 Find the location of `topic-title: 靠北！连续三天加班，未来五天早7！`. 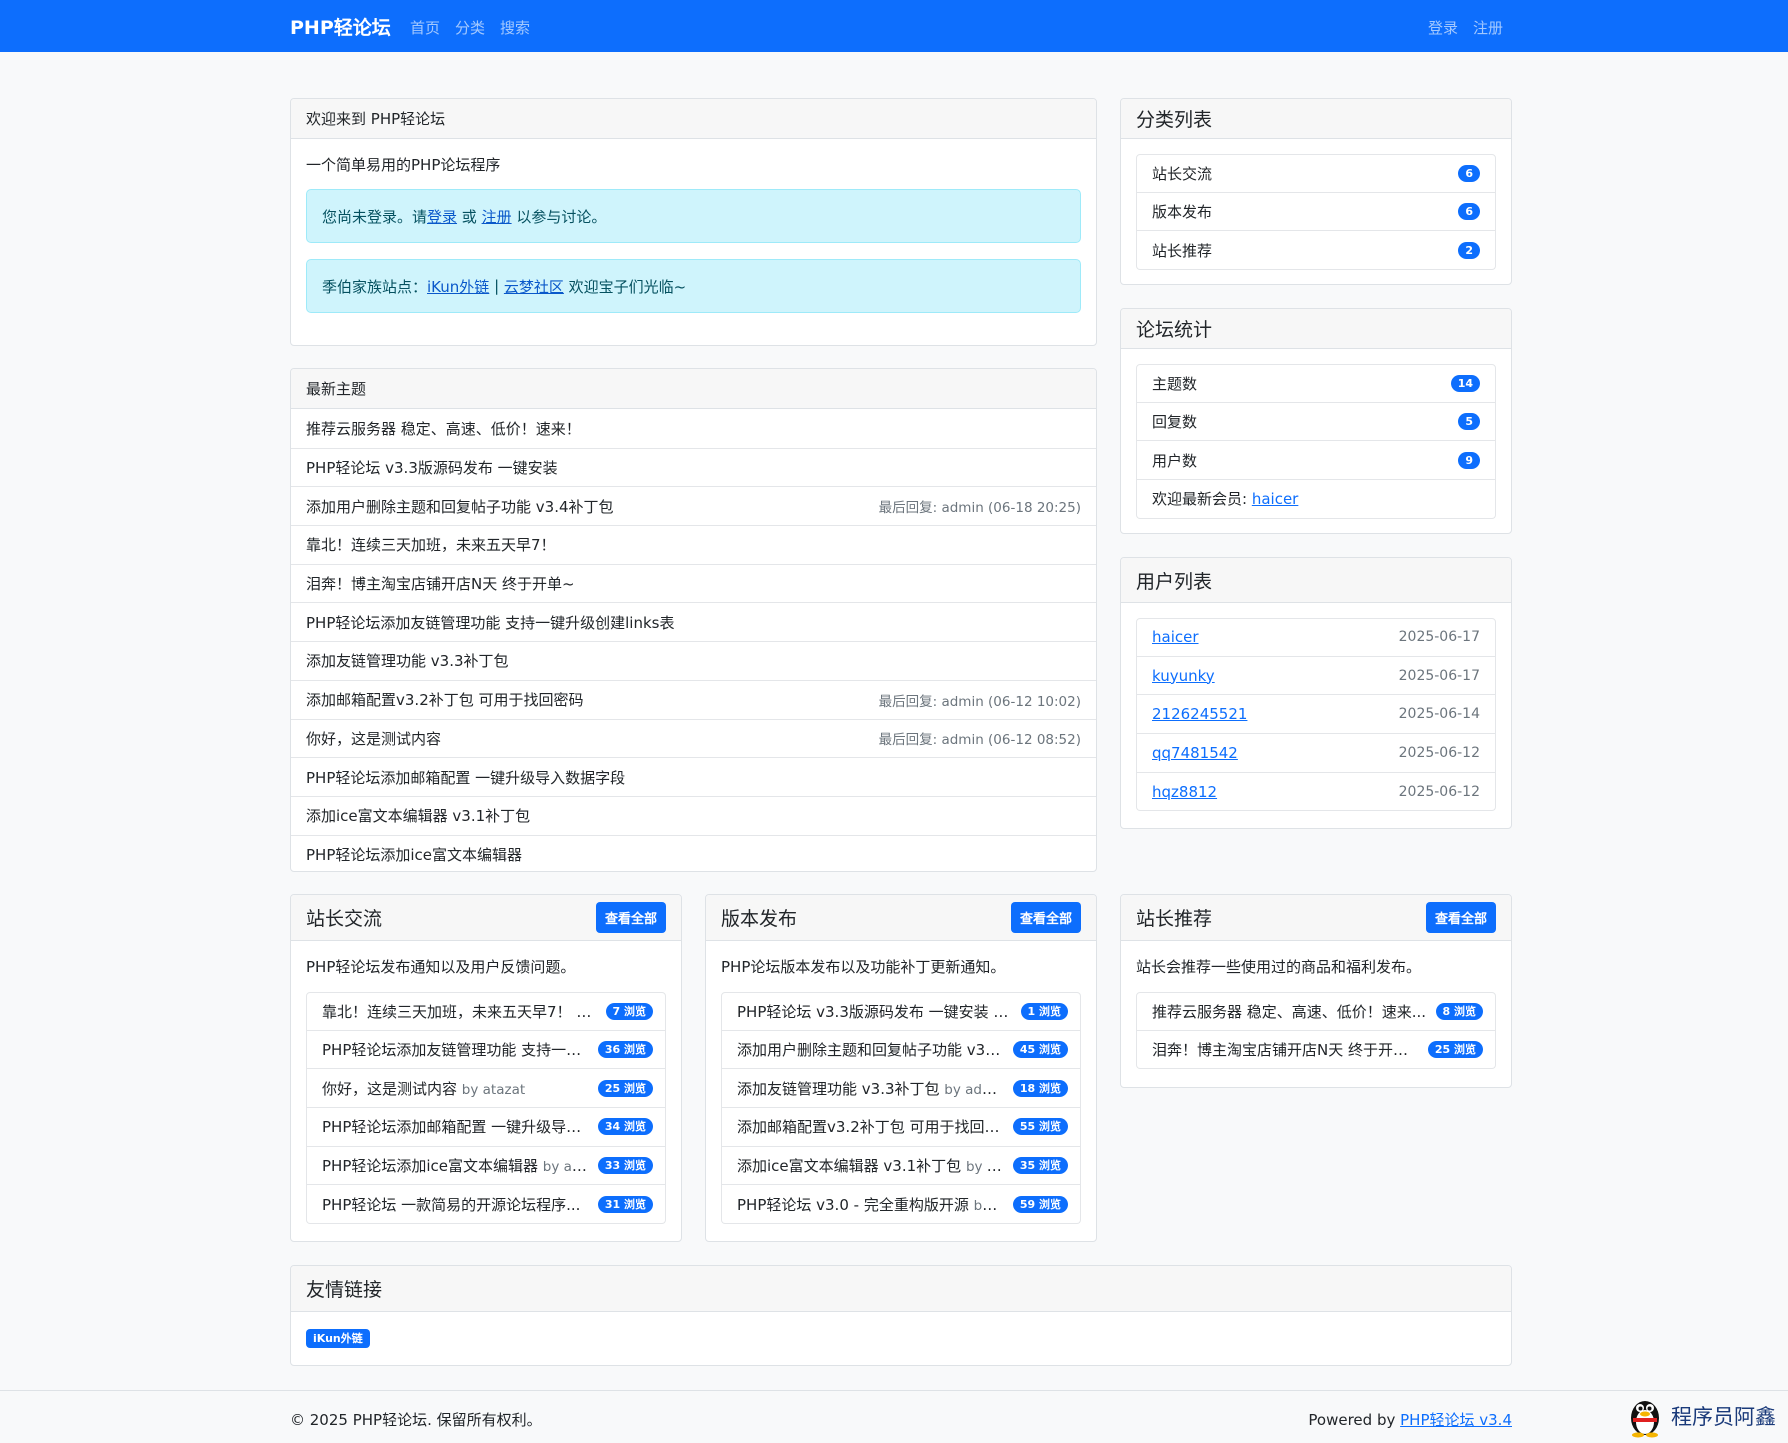

topic-title: 靠北！连续三天加班，未来五天早7！ is located at coordinates (431, 544).